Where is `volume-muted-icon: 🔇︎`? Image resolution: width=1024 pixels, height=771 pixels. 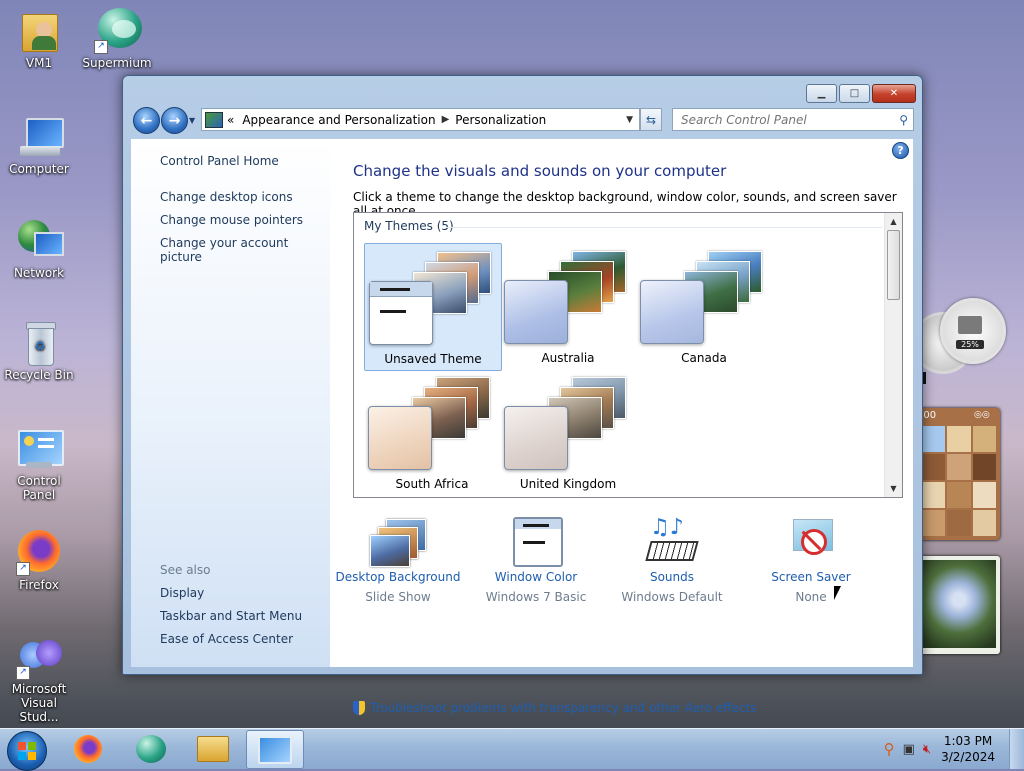
volume-muted-icon: 🔇︎ is located at coordinates (927, 749).